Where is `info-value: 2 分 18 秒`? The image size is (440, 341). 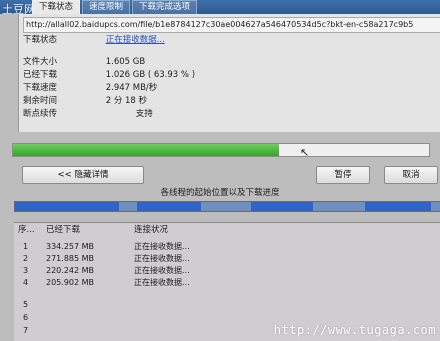 info-value: 2 分 18 秒 is located at coordinates (126, 101).